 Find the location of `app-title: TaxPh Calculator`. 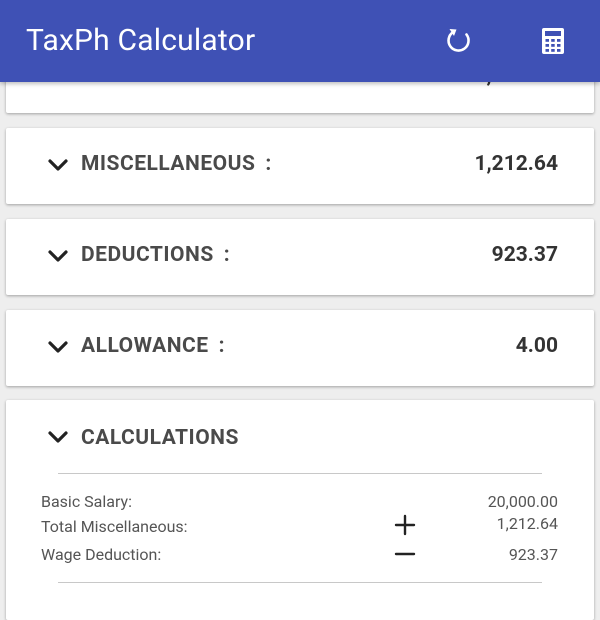

app-title: TaxPh Calculator is located at coordinates (141, 40).